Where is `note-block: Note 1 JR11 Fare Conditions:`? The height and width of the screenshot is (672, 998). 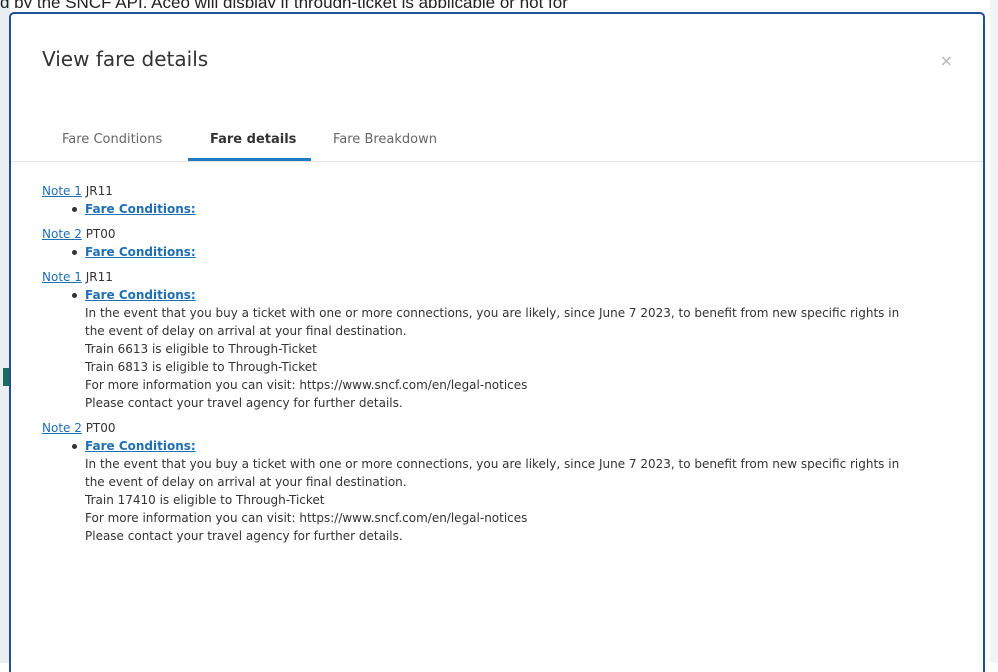
note-block: Note 1 JR11 Fare Conditions: is located at coordinates (512, 200).